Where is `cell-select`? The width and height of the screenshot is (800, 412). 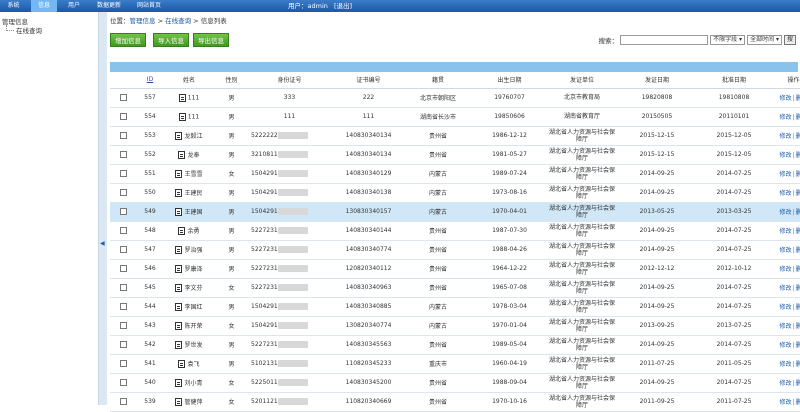
cell-select is located at coordinates (123, 193).